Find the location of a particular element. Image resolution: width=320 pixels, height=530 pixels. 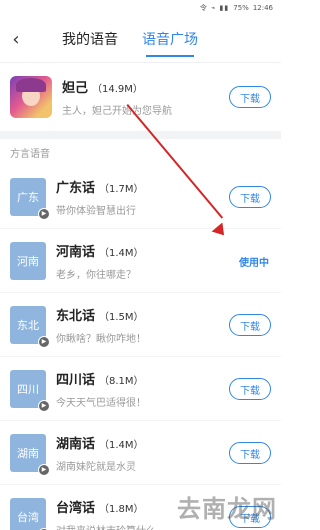

voice-size: （8.1M） is located at coordinates (121, 381).